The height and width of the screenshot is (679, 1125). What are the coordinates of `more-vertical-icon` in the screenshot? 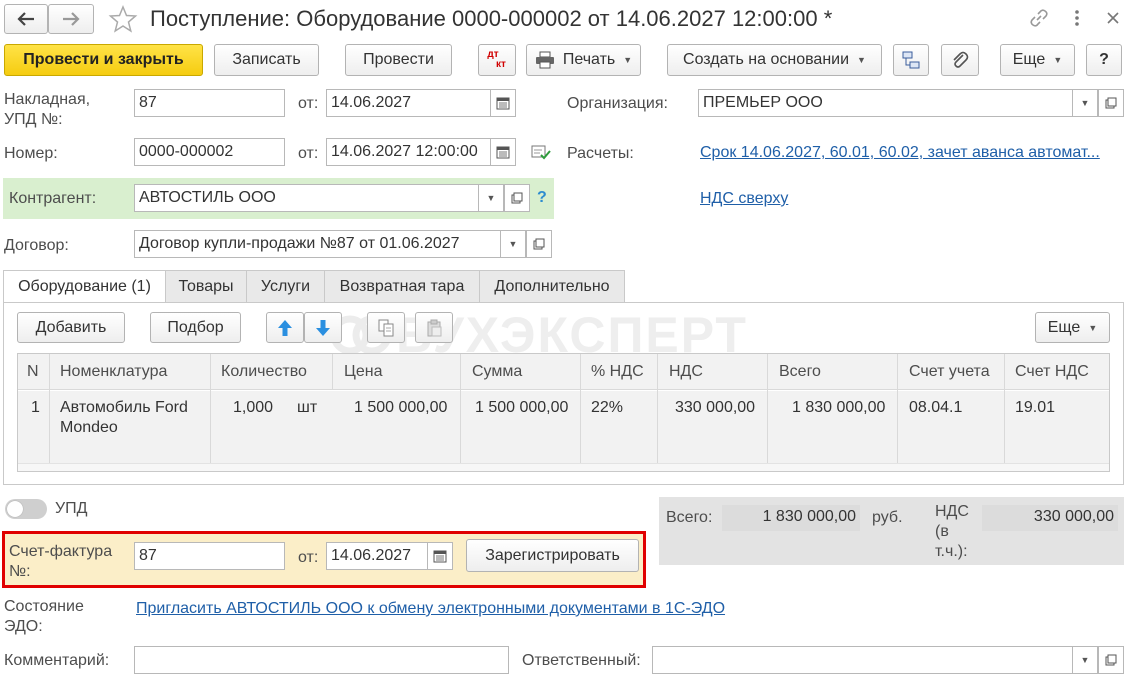 It's located at (1077, 18).